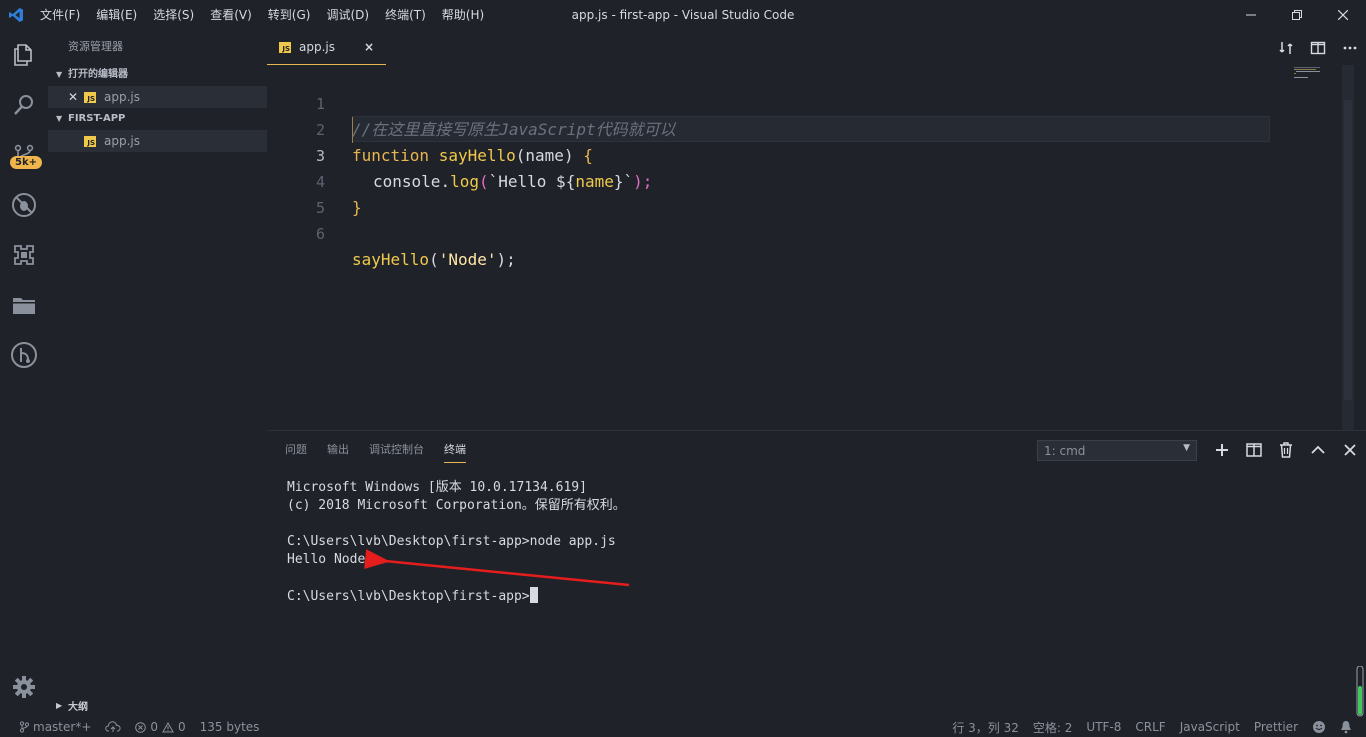 Image resolution: width=1366 pixels, height=737 pixels. I want to click on split-editor-button, so click(1318, 47).